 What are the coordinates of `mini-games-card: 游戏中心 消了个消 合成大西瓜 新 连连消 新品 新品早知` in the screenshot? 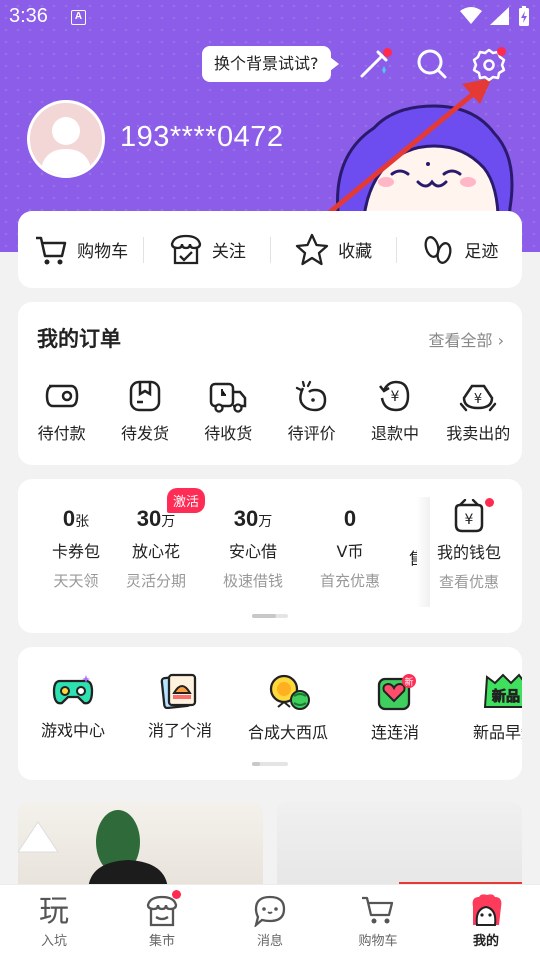 It's located at (270, 713).